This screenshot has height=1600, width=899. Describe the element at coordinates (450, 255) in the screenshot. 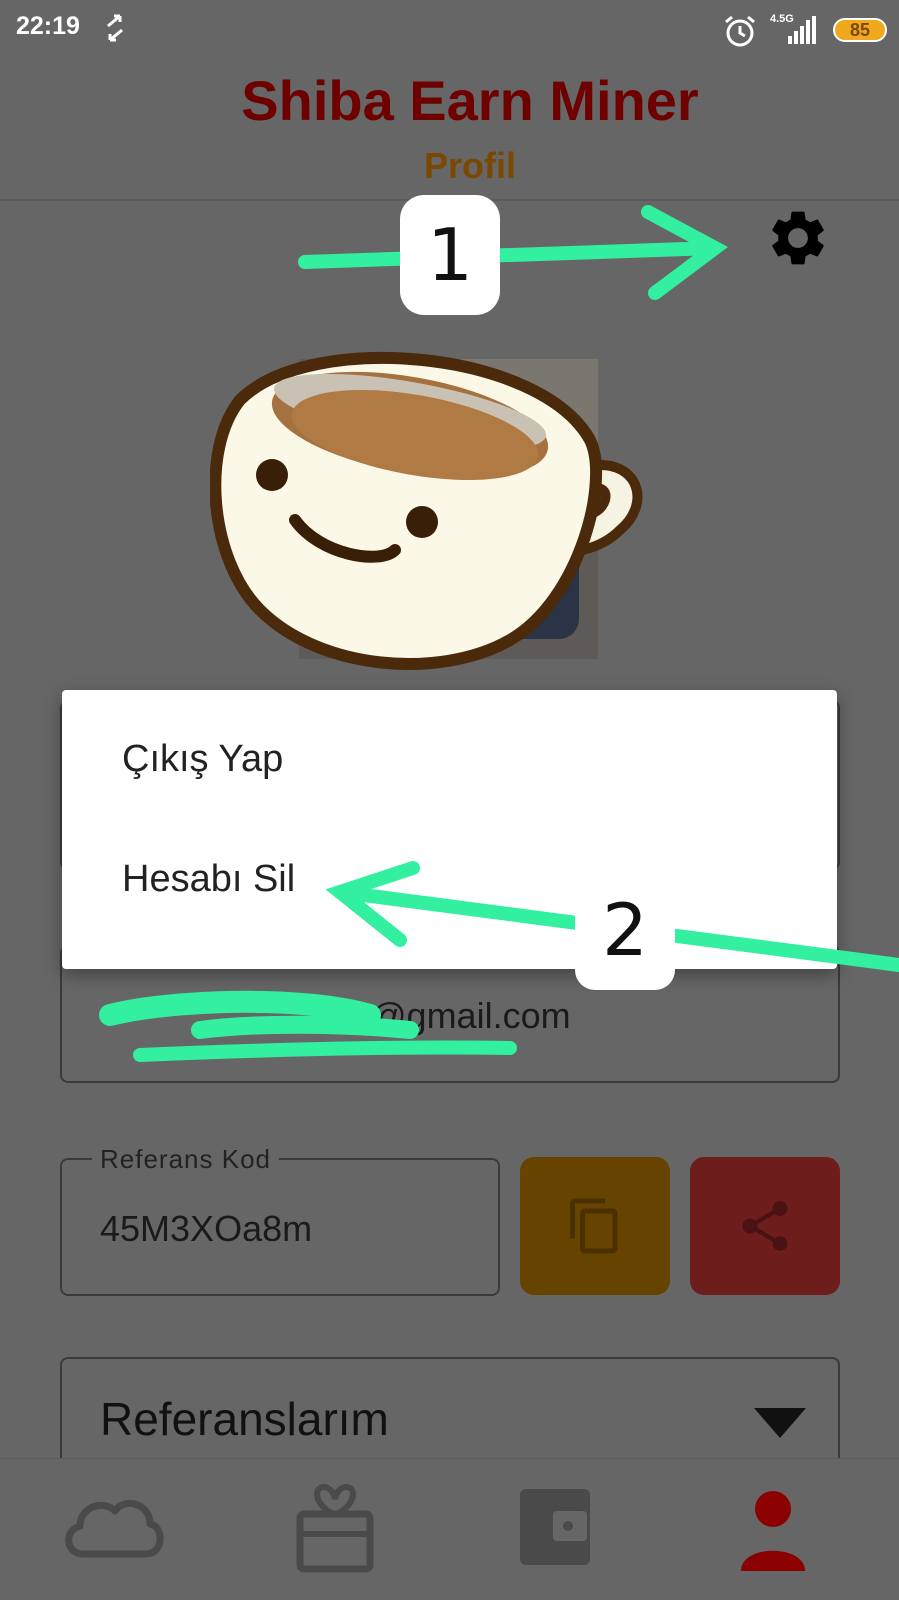

I see `annotation-step-1: 1` at that location.